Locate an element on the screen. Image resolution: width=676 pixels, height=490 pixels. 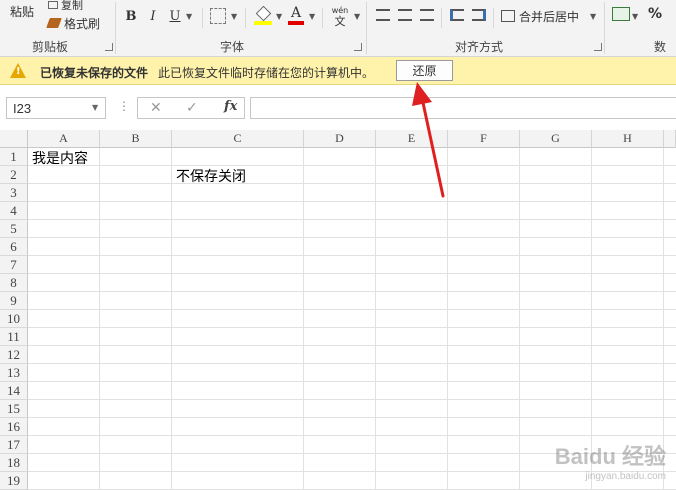
fill-dropdown-icon: ▼ is located at coordinates (279, 16).